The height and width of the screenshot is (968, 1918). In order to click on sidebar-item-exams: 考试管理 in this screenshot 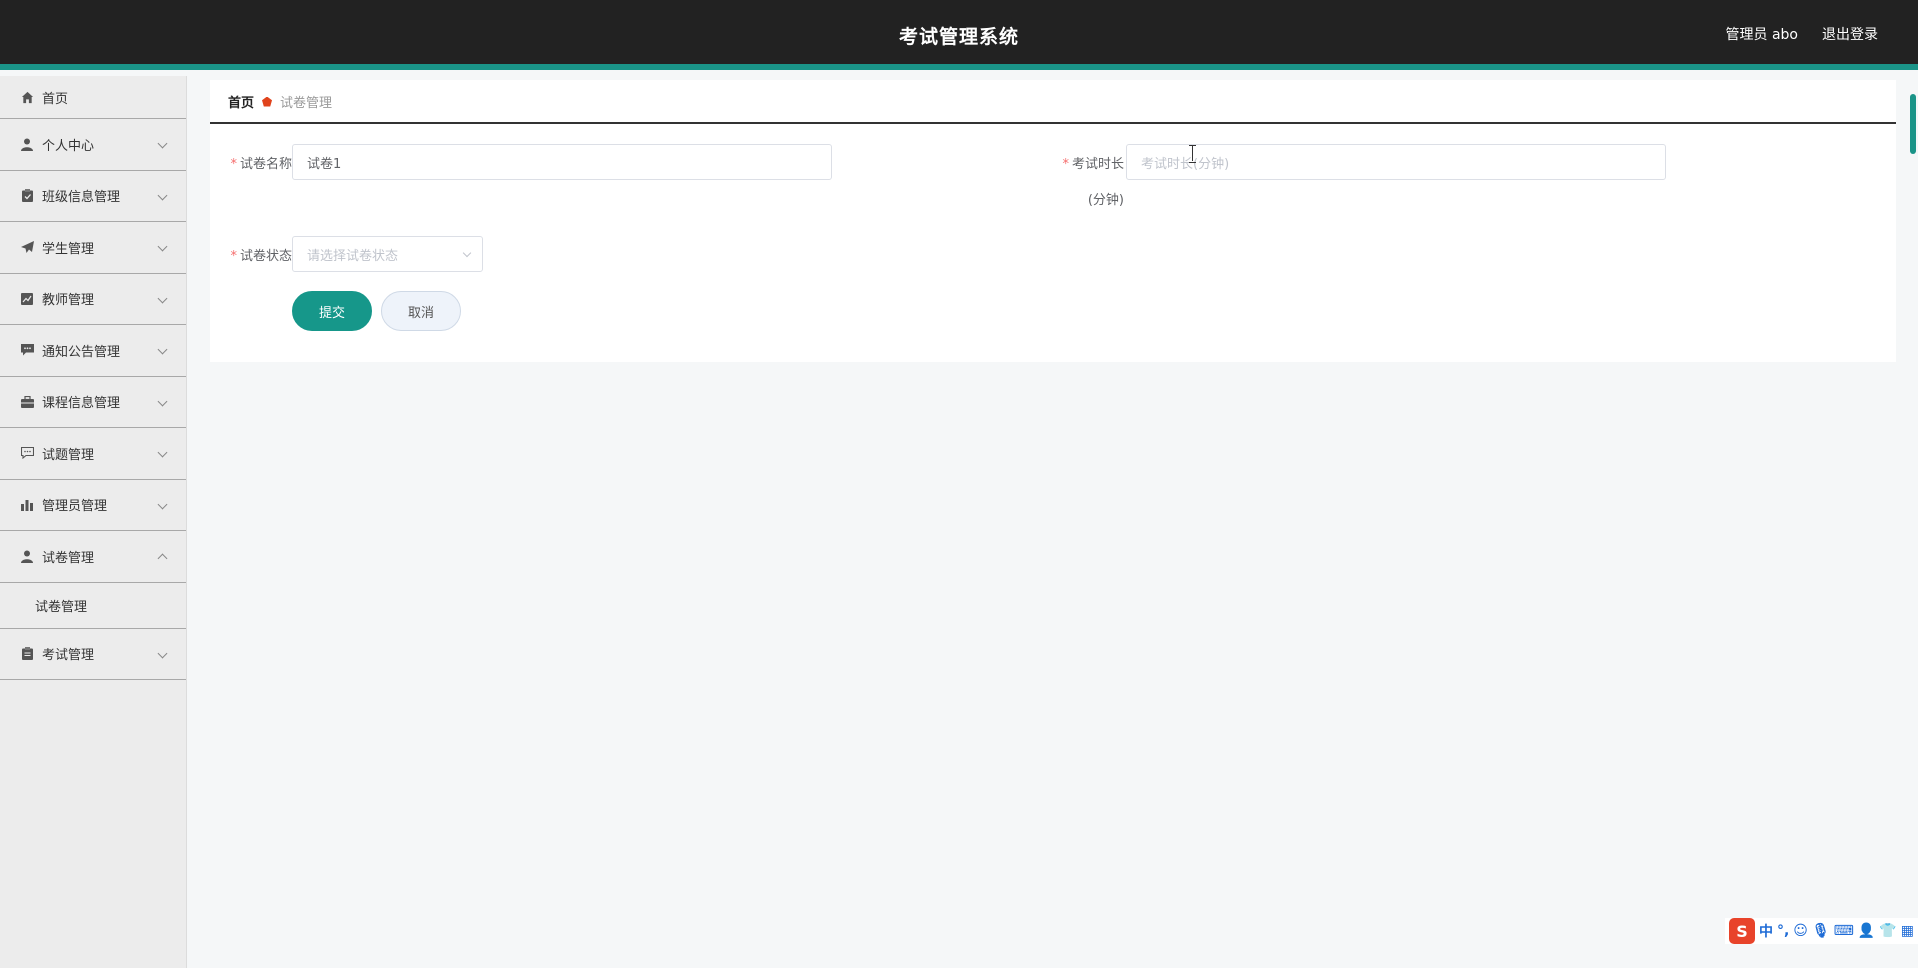, I will do `click(93, 654)`.